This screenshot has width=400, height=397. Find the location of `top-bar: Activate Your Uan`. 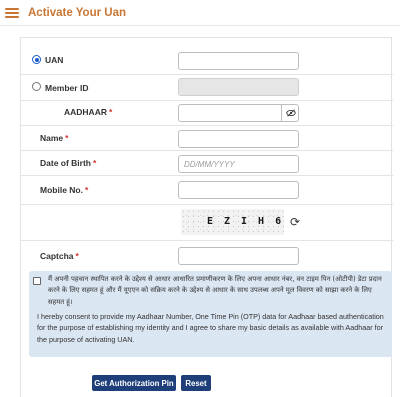

top-bar: Activate Your Uan is located at coordinates (200, 13).